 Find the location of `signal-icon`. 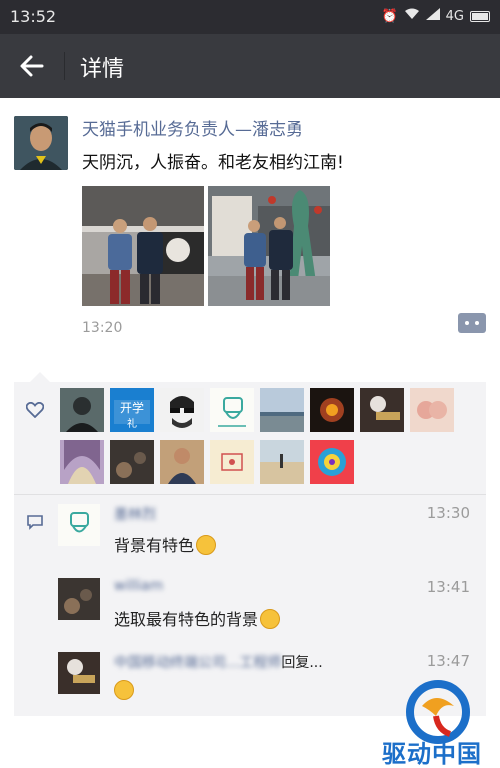

signal-icon is located at coordinates (432, 16).